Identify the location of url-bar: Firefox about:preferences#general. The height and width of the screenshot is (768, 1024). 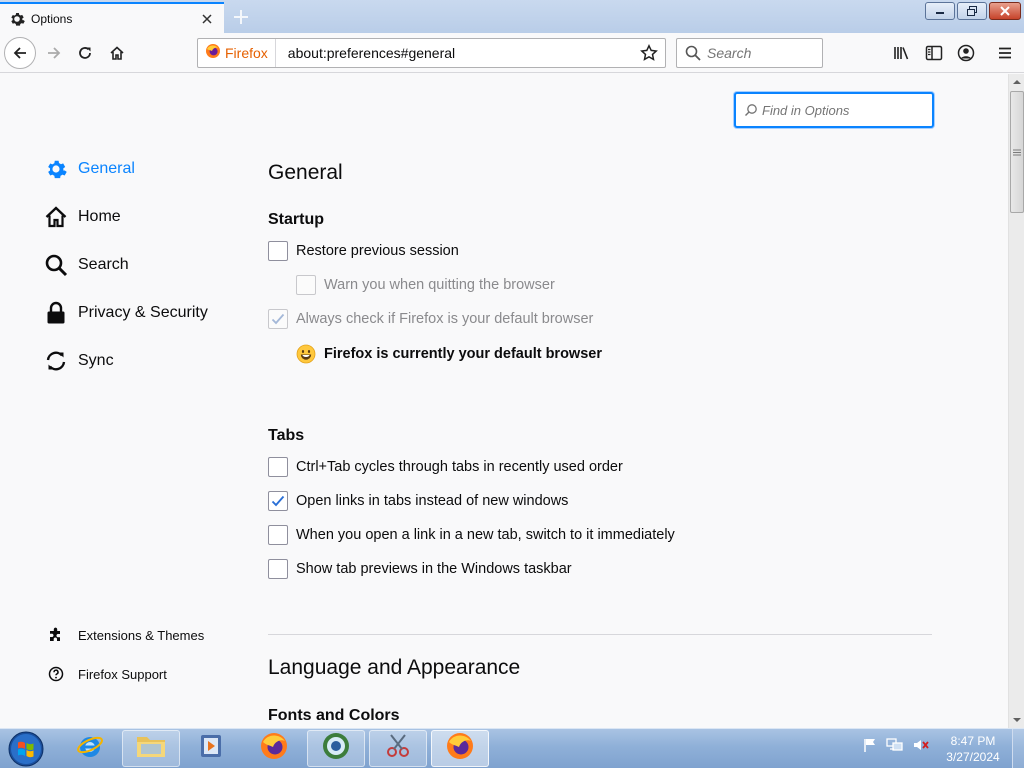
(431, 53).